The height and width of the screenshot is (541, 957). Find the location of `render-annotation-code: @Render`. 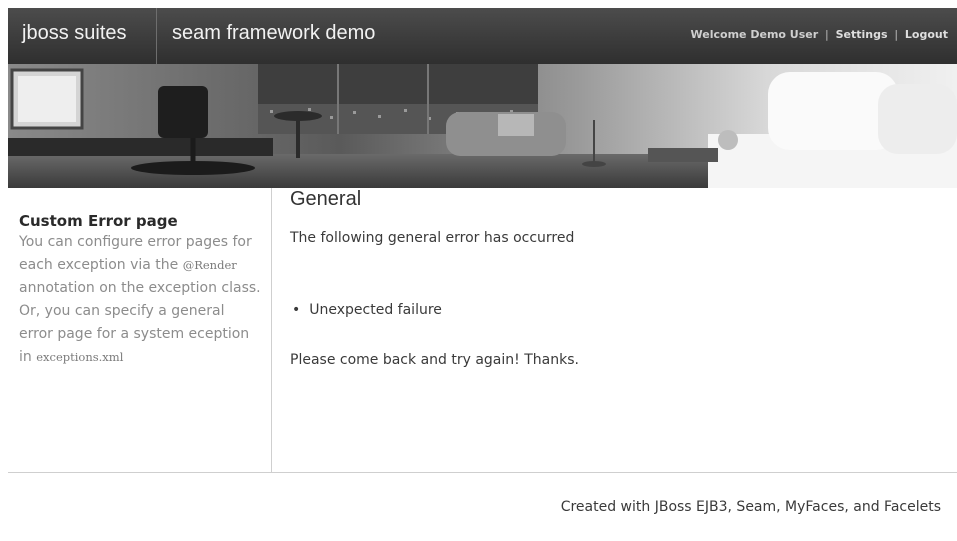

render-annotation-code: @Render is located at coordinates (209, 265).